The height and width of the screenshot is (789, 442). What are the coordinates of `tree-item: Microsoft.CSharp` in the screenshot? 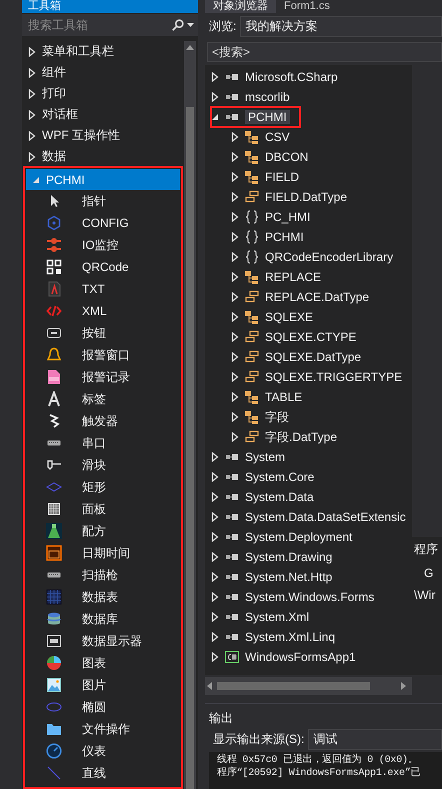 It's located at (291, 77).